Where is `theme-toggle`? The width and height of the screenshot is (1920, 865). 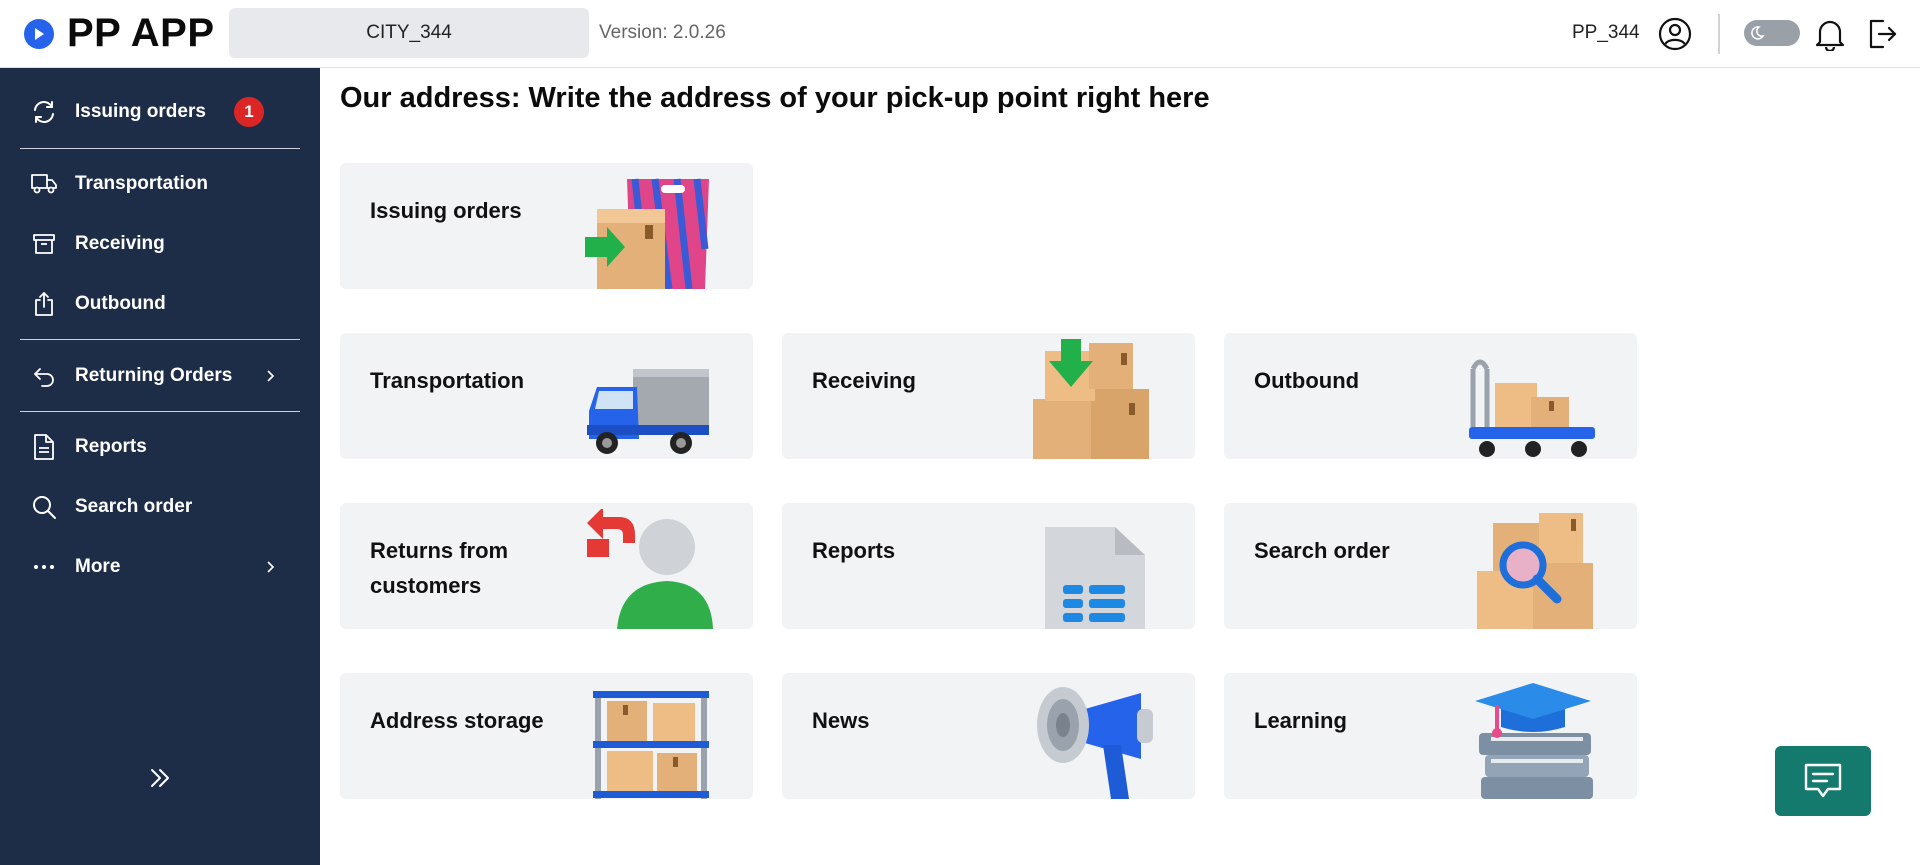
theme-toggle is located at coordinates (1772, 33).